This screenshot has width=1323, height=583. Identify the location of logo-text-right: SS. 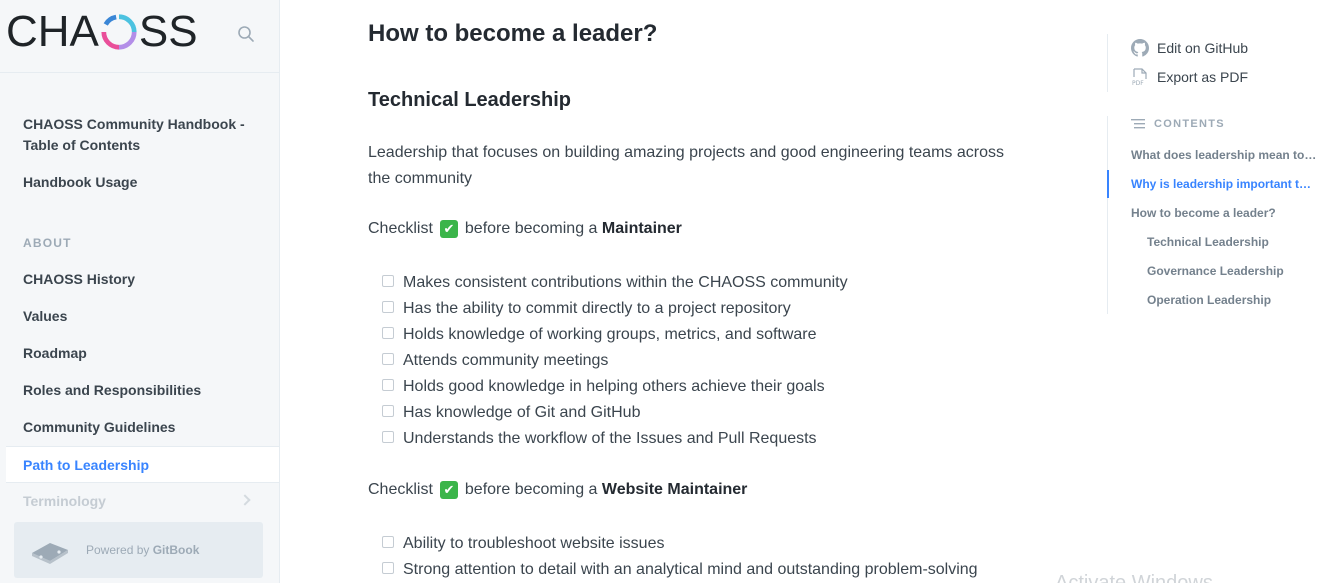
(168, 31).